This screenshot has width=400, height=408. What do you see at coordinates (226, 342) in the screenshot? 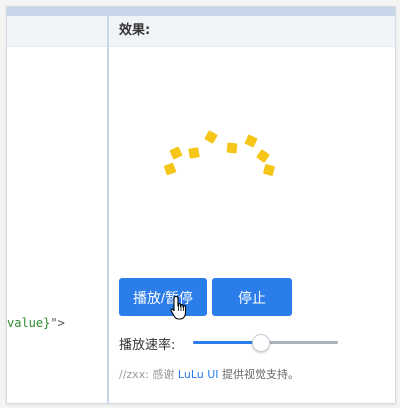
I see `speed-slider-fill` at bounding box center [226, 342].